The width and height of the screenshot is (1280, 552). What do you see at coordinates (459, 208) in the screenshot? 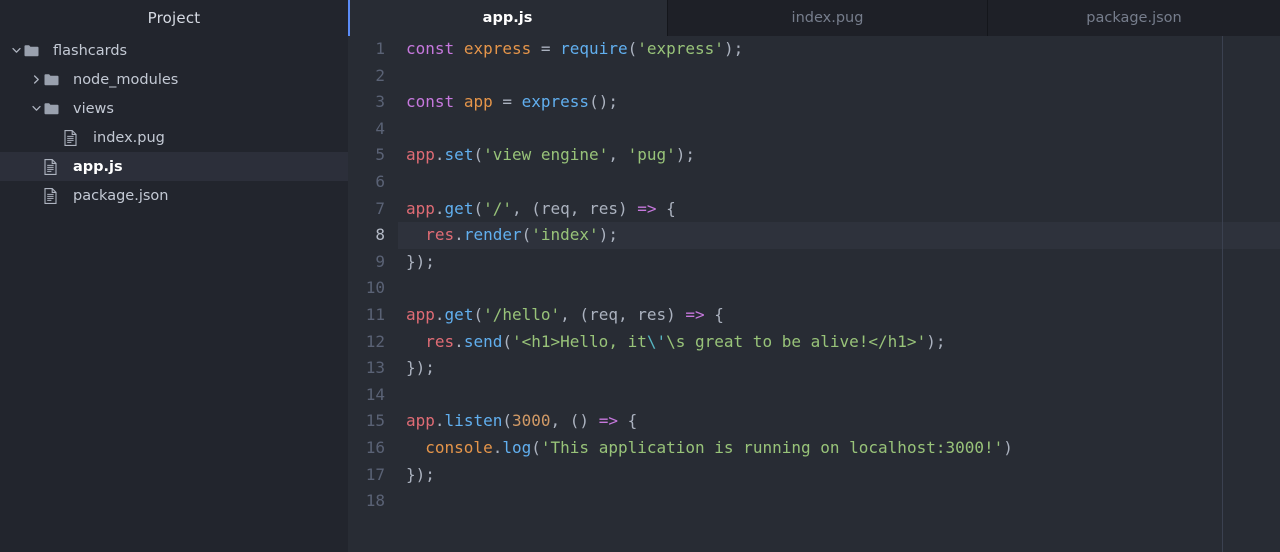
I see `code-token: get` at bounding box center [459, 208].